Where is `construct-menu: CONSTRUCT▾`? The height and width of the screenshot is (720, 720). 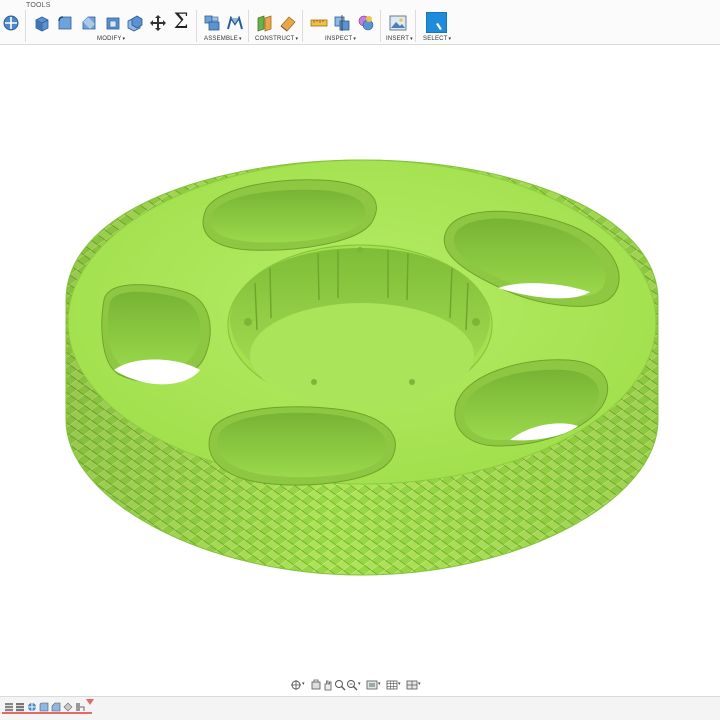
construct-menu: CONSTRUCT▾ is located at coordinates (276, 39).